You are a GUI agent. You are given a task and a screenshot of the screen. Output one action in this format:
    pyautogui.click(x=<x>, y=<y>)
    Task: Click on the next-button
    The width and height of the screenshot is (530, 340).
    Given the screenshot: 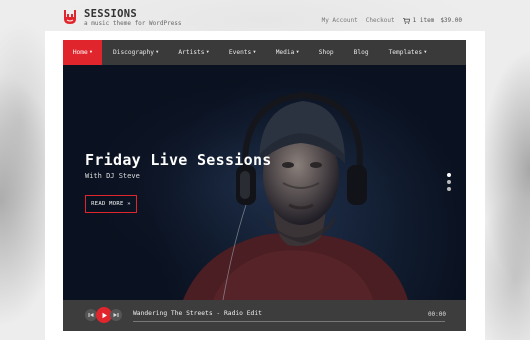 What is the action you would take?
    pyautogui.click(x=116, y=315)
    